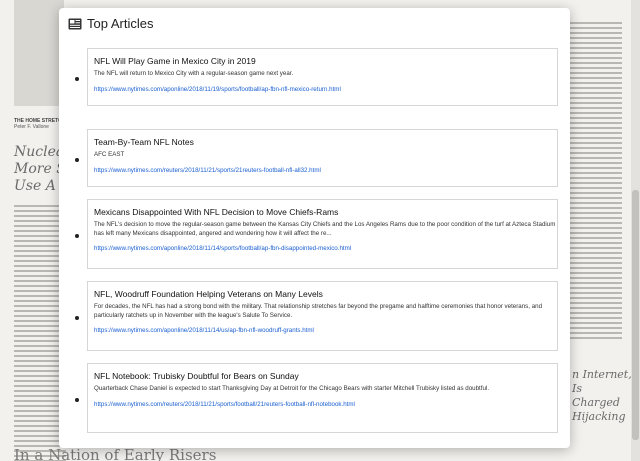 Image resolution: width=640 pixels, height=461 pixels. I want to click on popup-header: Top Articles, so click(314, 23).